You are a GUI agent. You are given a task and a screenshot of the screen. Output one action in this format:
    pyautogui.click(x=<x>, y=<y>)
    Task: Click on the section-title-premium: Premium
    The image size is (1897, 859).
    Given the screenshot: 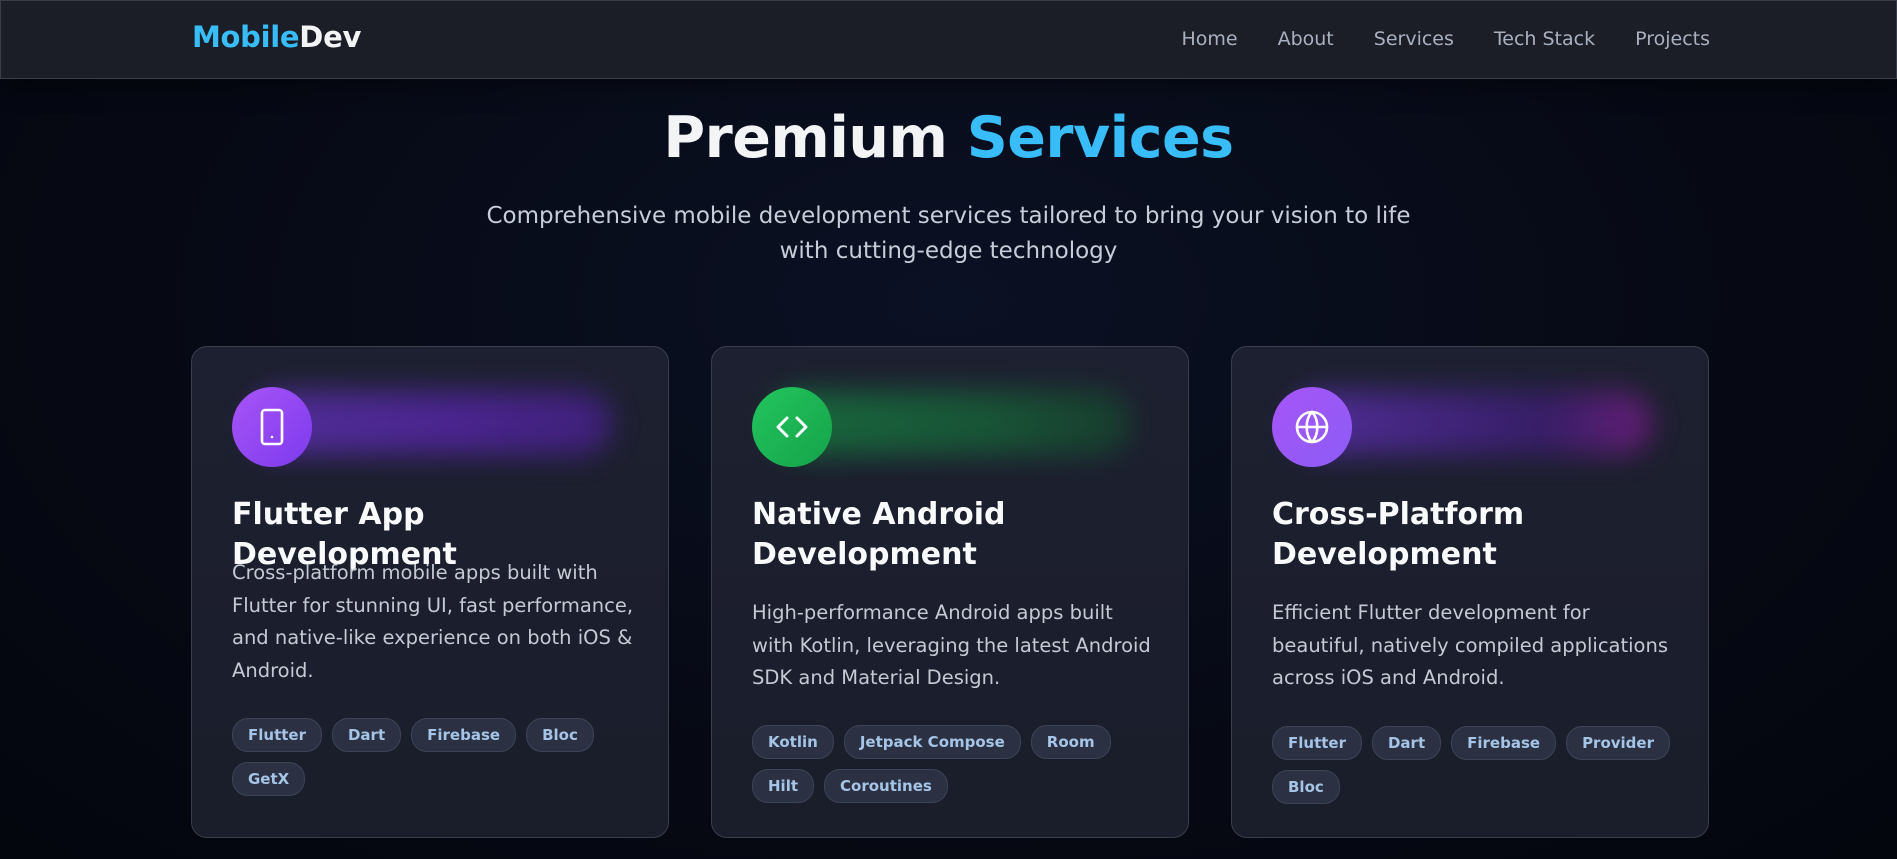 What is the action you would take?
    pyautogui.click(x=805, y=138)
    